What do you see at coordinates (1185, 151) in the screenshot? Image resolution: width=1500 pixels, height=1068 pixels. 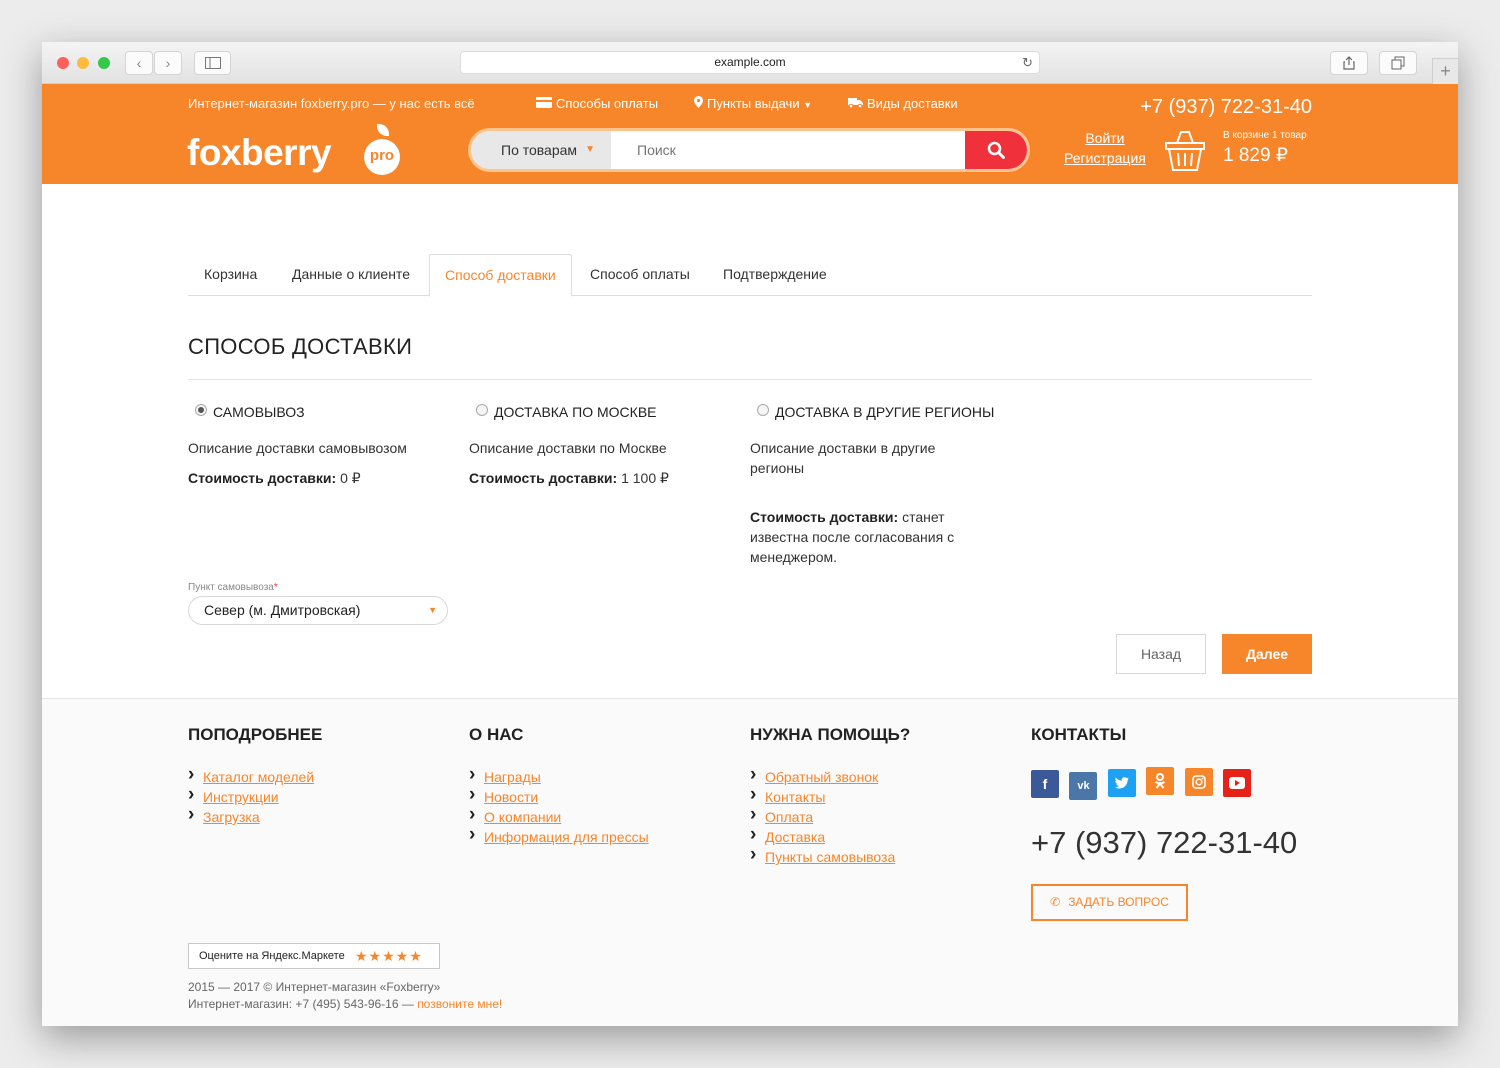 I see `basket-icon` at bounding box center [1185, 151].